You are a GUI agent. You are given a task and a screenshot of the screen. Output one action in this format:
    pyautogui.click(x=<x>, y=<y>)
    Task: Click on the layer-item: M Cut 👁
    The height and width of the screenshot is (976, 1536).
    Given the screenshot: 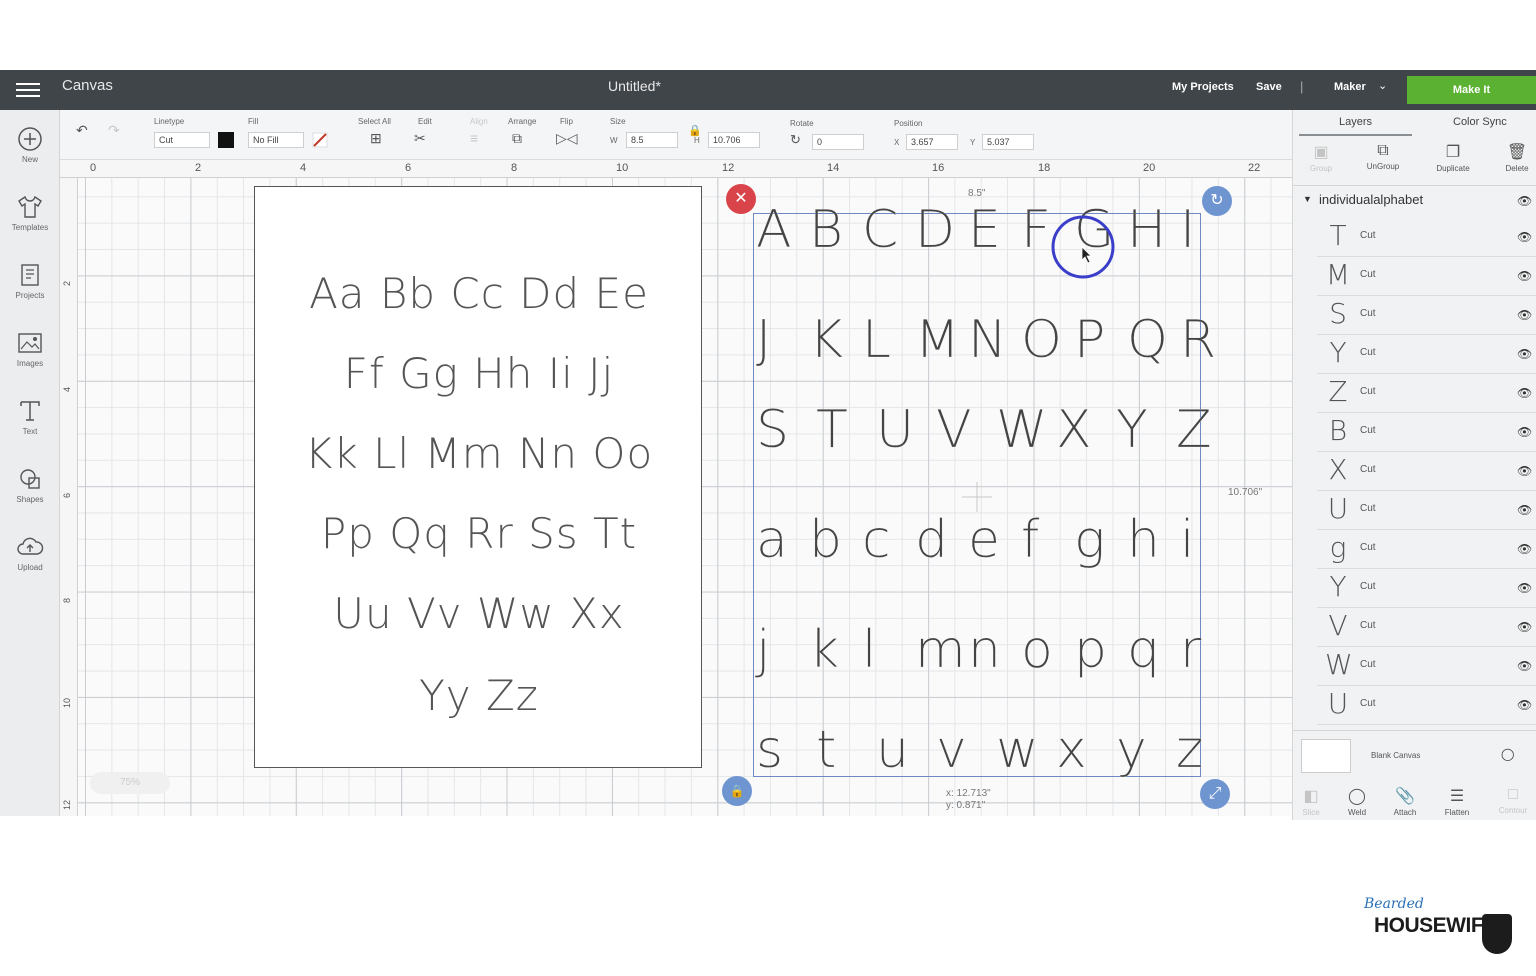 What is the action you would take?
    pyautogui.click(x=1426, y=276)
    